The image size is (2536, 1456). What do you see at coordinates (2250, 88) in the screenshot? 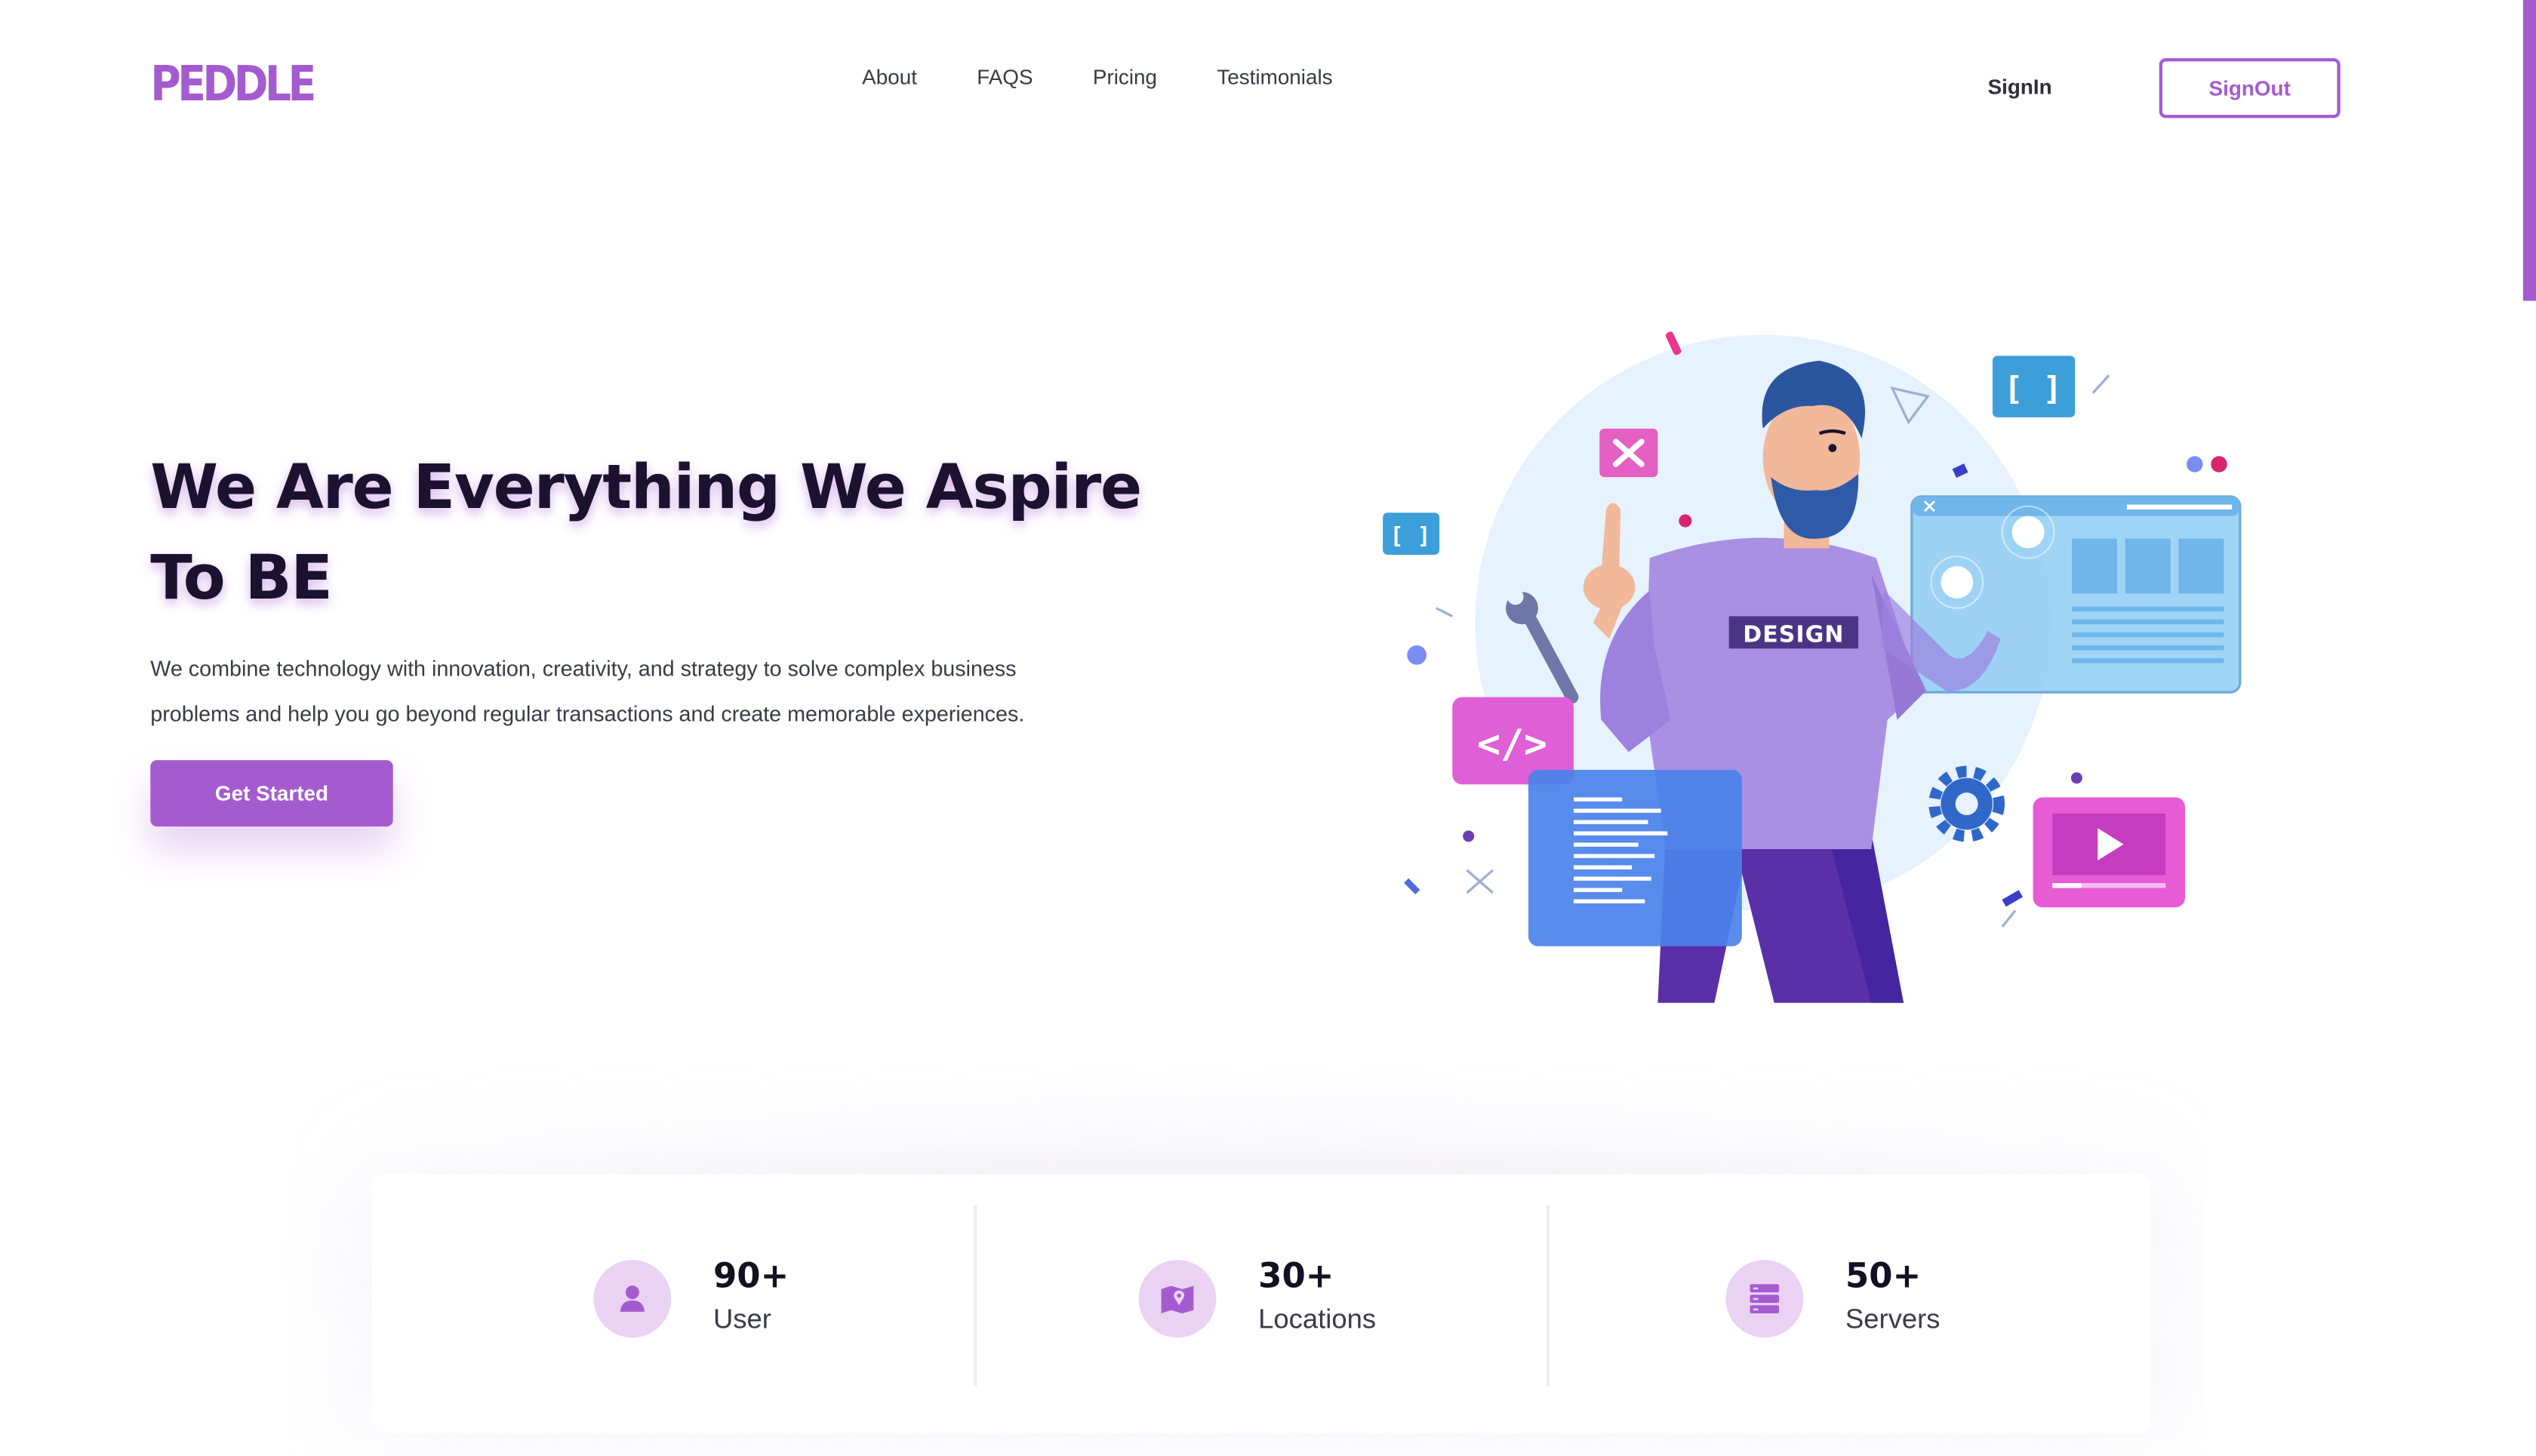
I see `signout-button: SignOut` at bounding box center [2250, 88].